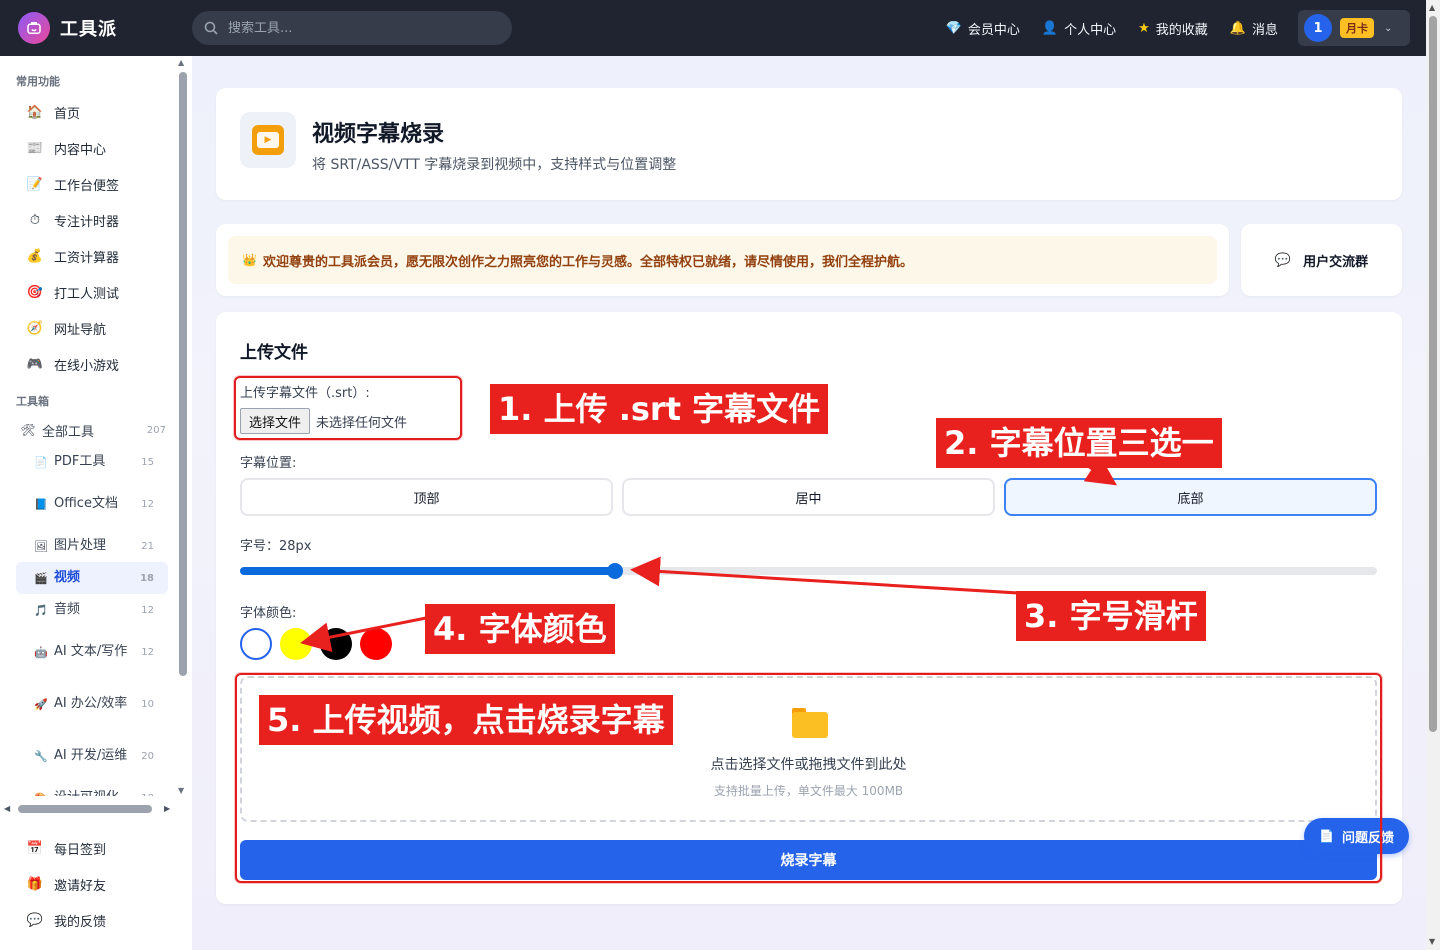  What do you see at coordinates (92, 704) in the screenshot?
I see `sidebar-category-item: 🚀 AI 办公/效率 10` at bounding box center [92, 704].